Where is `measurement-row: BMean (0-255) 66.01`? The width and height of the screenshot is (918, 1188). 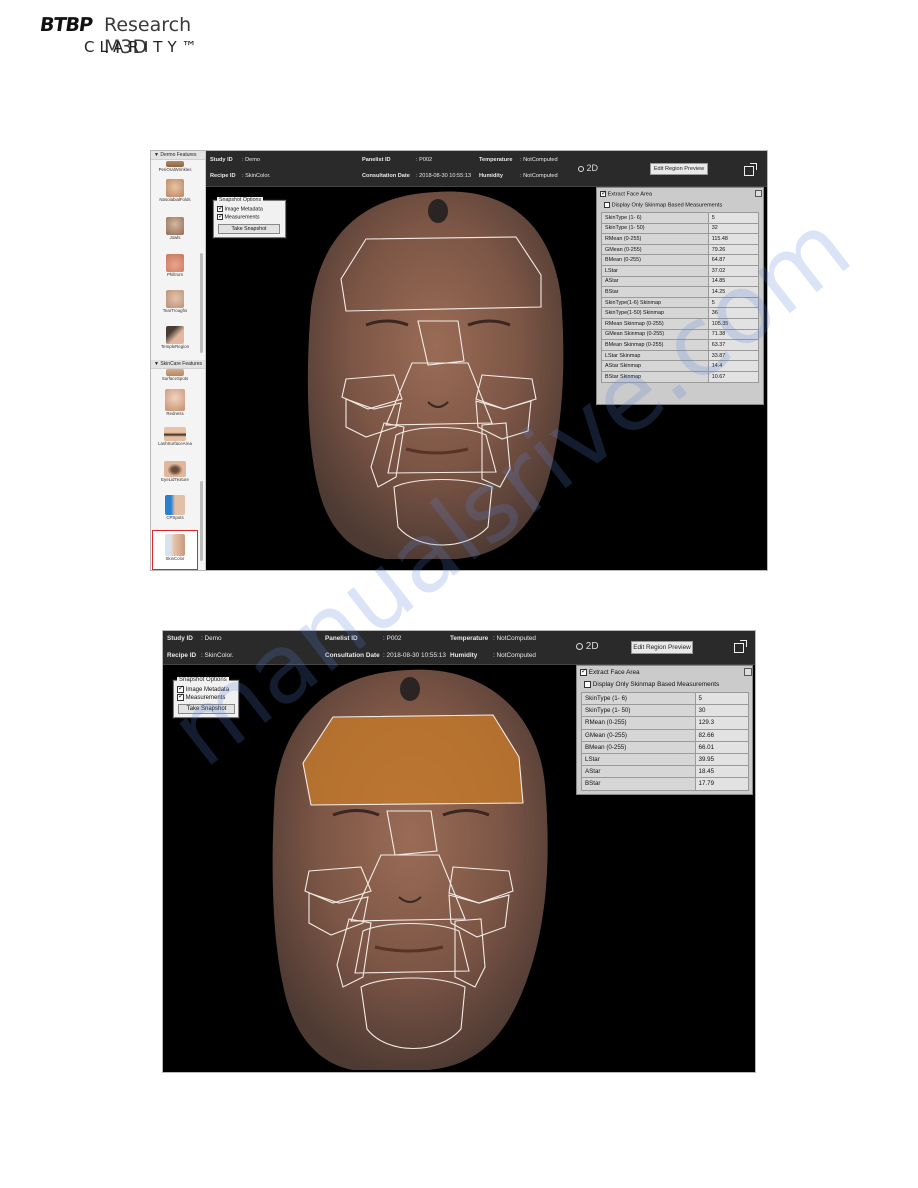
measurement-row: BMean (0-255) 66.01 is located at coordinates (665, 747).